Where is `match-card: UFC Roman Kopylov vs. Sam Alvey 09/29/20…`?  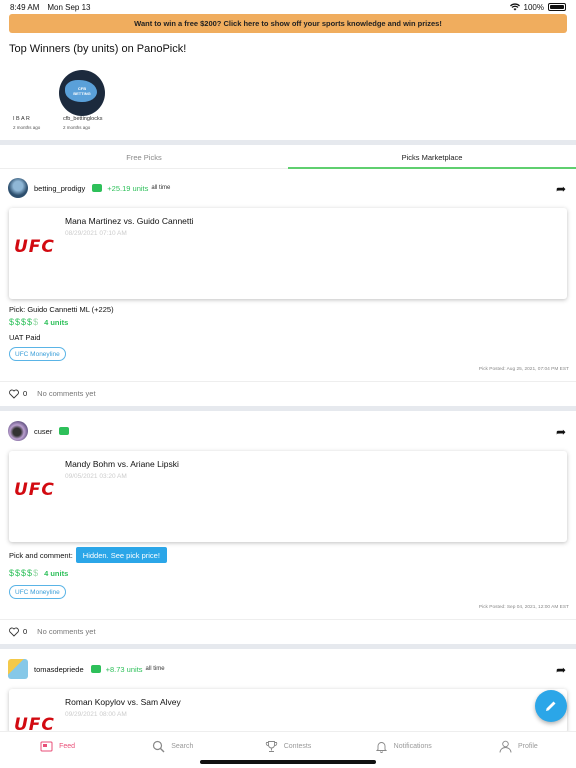 match-card: UFC Roman Kopylov vs. Sam Alvey 09/29/20… is located at coordinates (288, 712).